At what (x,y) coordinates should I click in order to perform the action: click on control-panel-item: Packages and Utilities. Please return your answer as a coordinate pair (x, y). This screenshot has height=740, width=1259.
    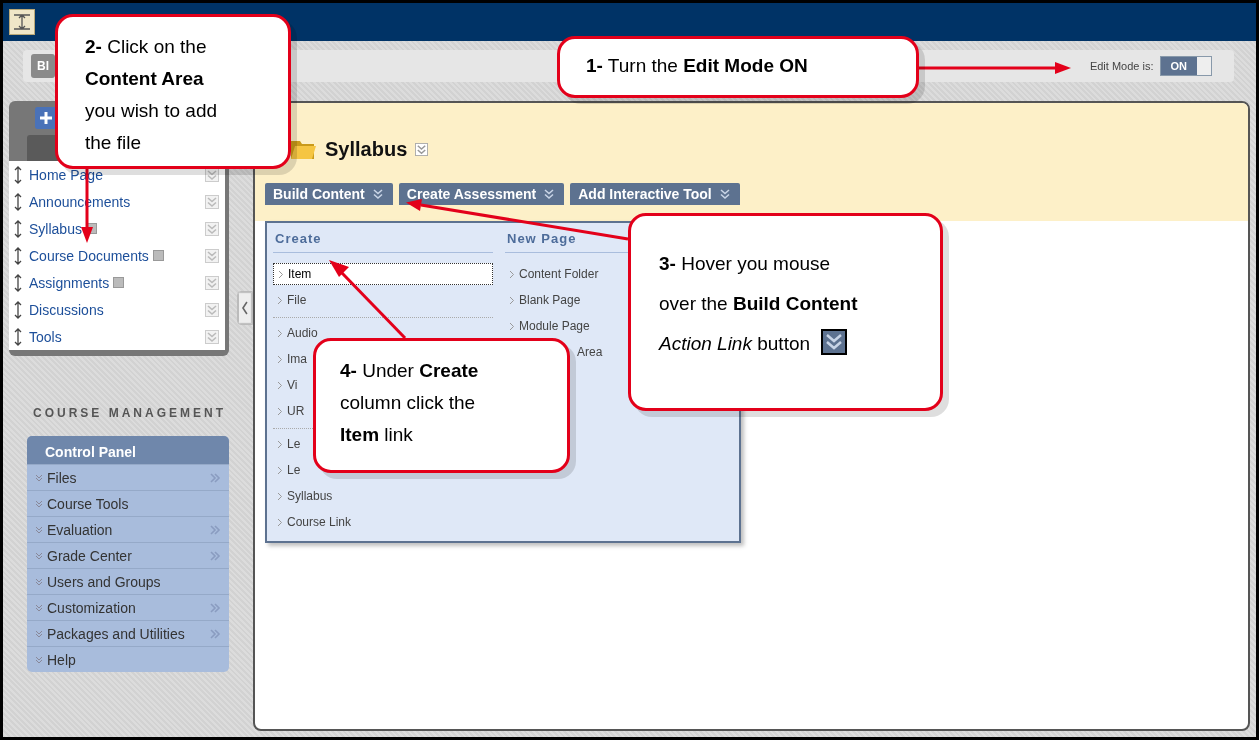
    Looking at the image, I should click on (128, 633).